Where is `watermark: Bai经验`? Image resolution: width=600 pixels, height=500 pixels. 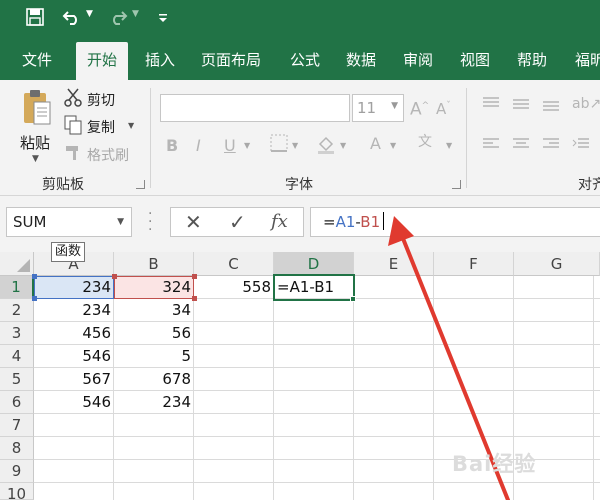 watermark: Bai经验 is located at coordinates (494, 464).